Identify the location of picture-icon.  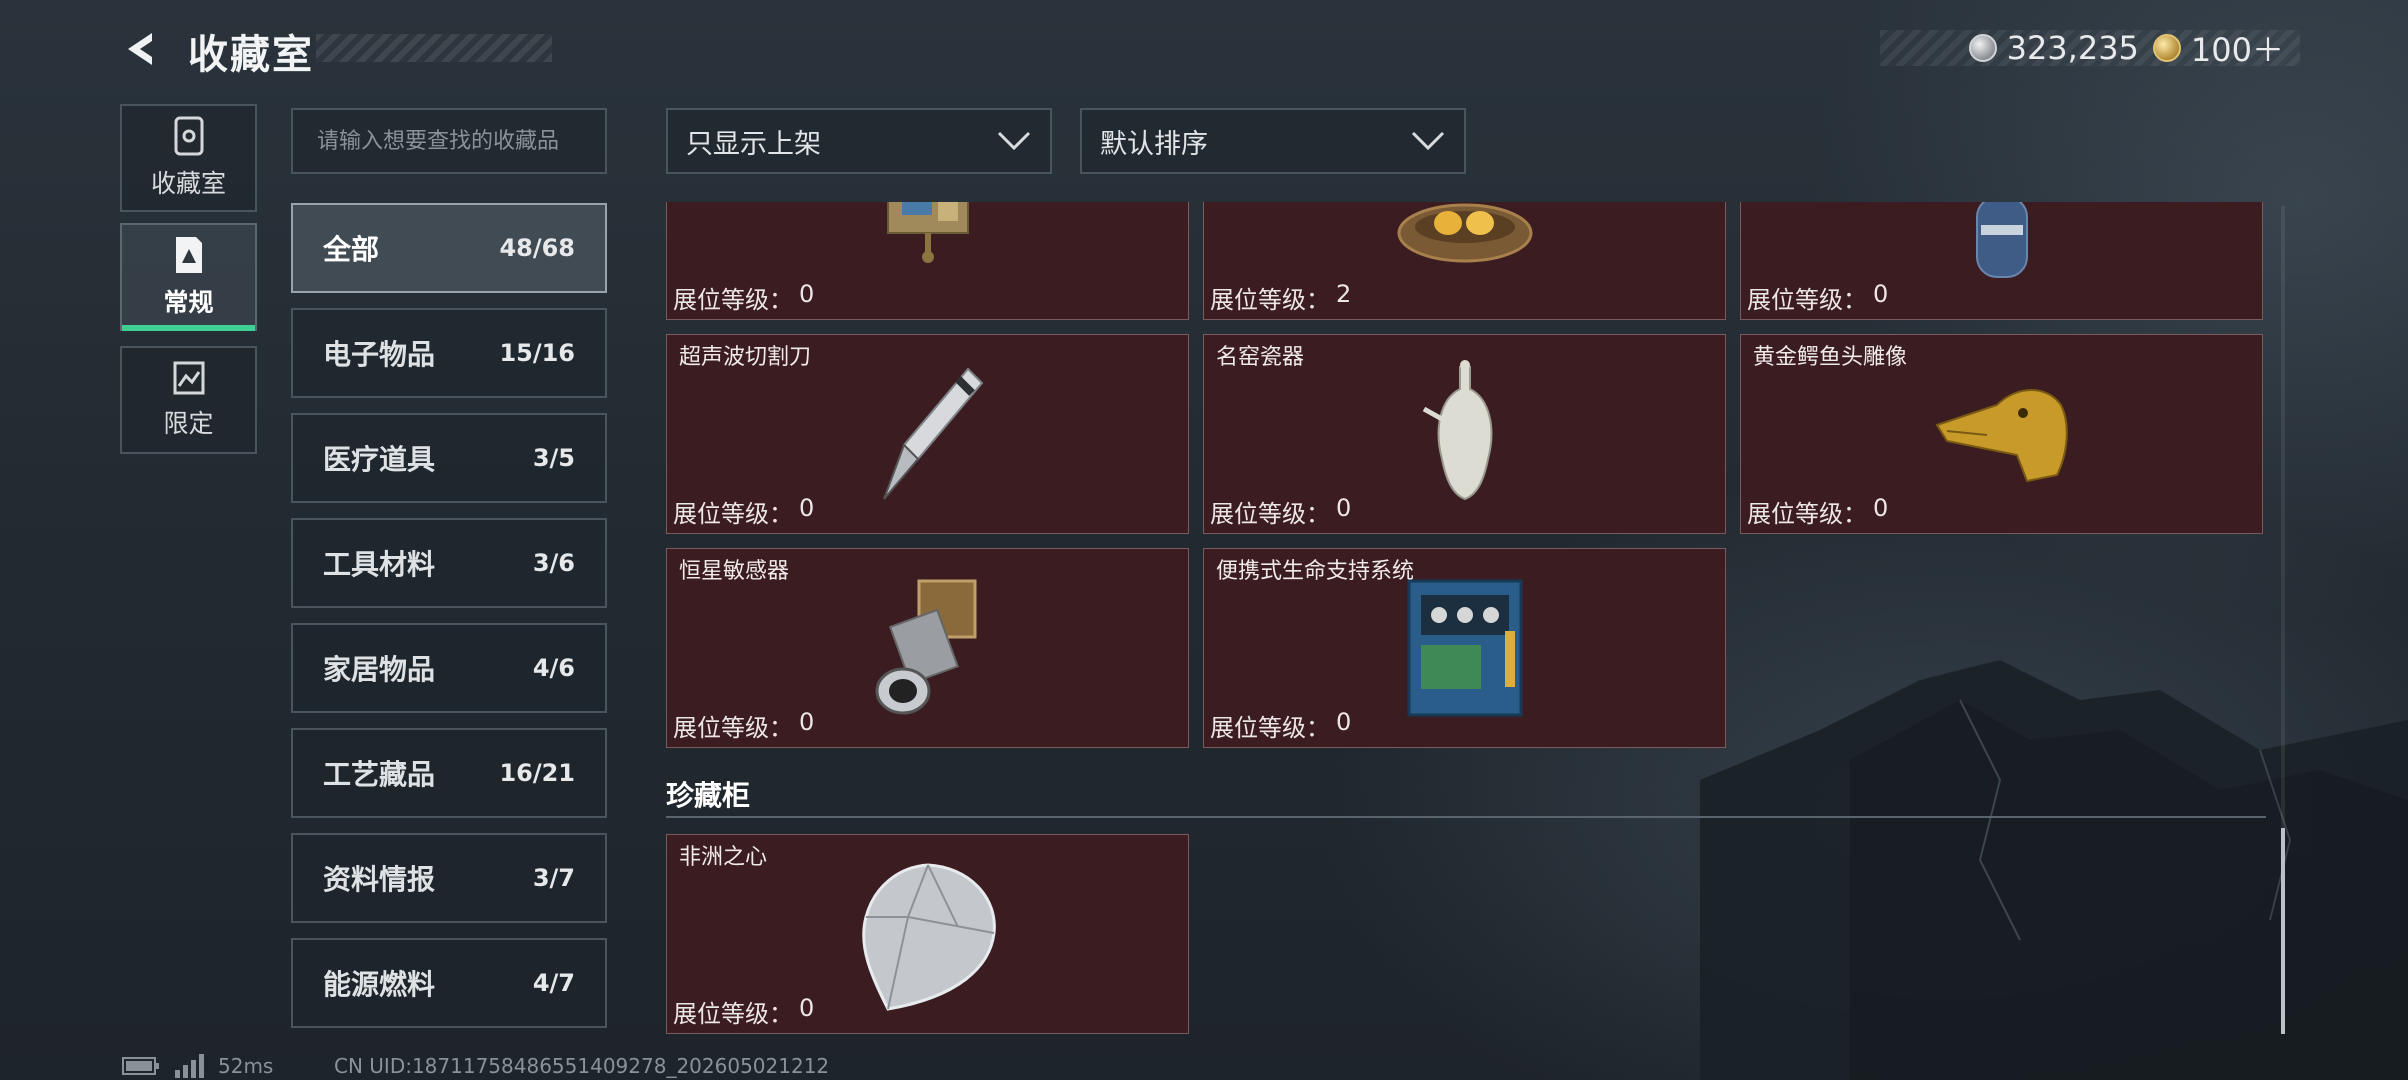
(188, 378).